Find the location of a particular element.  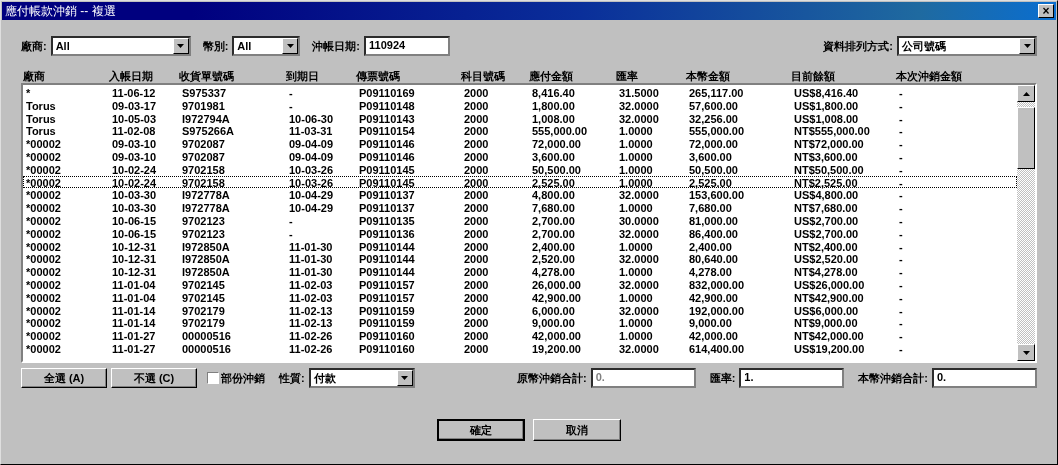

column-header: 目前餘額 is located at coordinates (843, 76).